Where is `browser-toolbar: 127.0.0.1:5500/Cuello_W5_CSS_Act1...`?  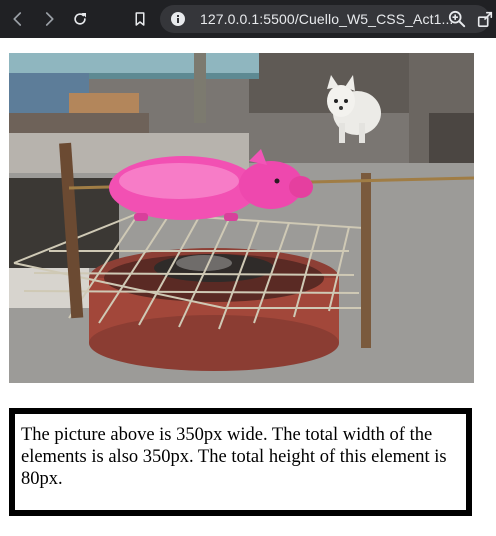
browser-toolbar: 127.0.0.1:5500/Cuello_W5_CSS_Act1... is located at coordinates (248, 19).